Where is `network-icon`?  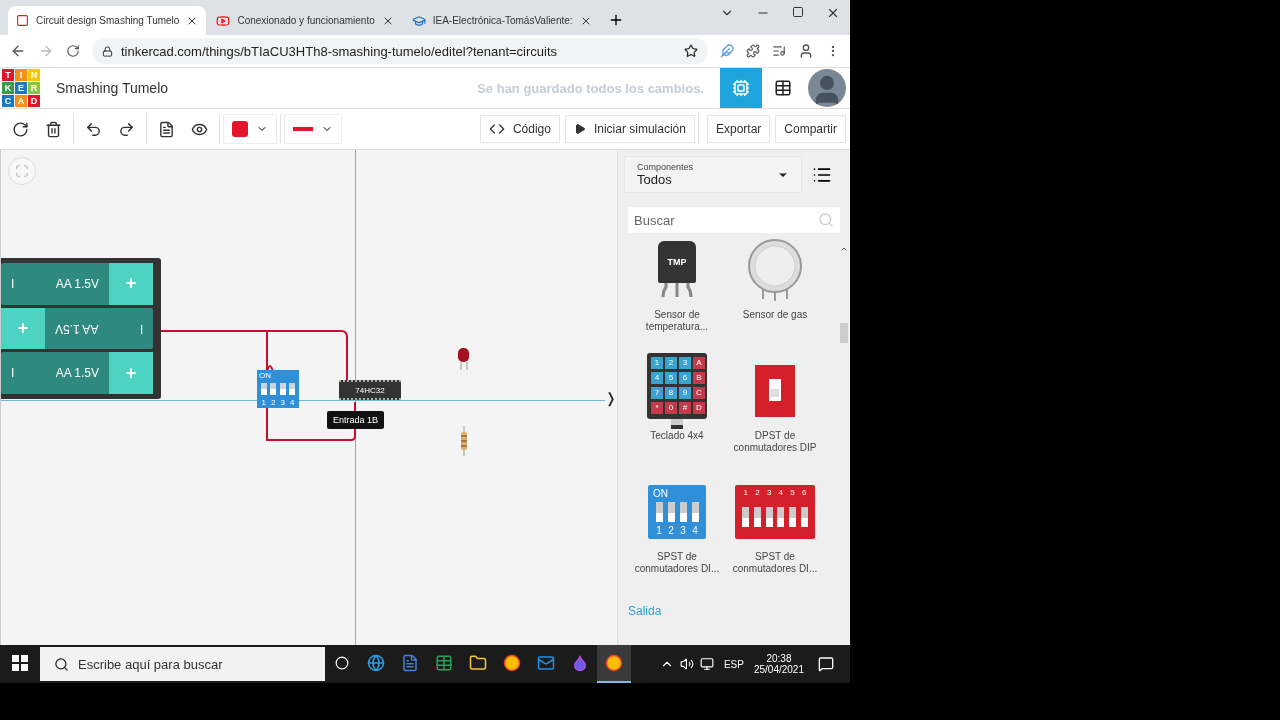
network-icon is located at coordinates (706, 664).